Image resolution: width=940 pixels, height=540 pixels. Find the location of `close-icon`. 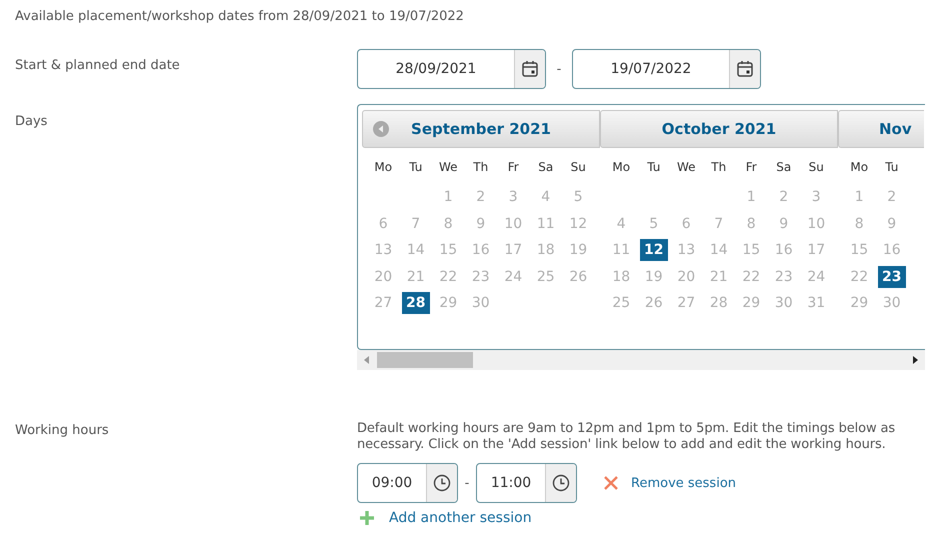

close-icon is located at coordinates (611, 483).